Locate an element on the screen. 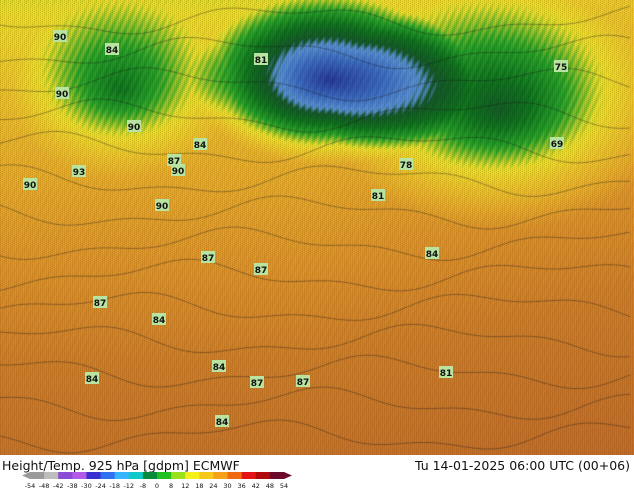 This screenshot has width=634, height=490. colorbar-tick-label: -8 is located at coordinates (143, 485).